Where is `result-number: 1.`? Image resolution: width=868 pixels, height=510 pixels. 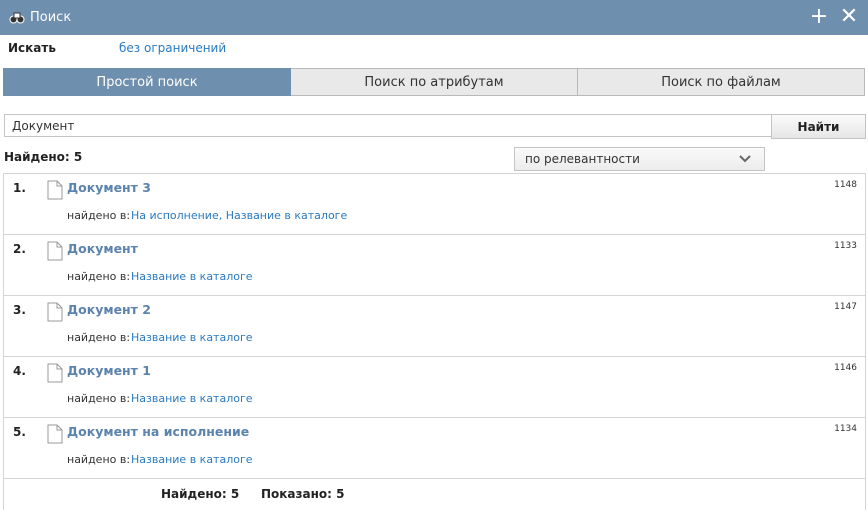
result-number: 1. is located at coordinates (19, 188).